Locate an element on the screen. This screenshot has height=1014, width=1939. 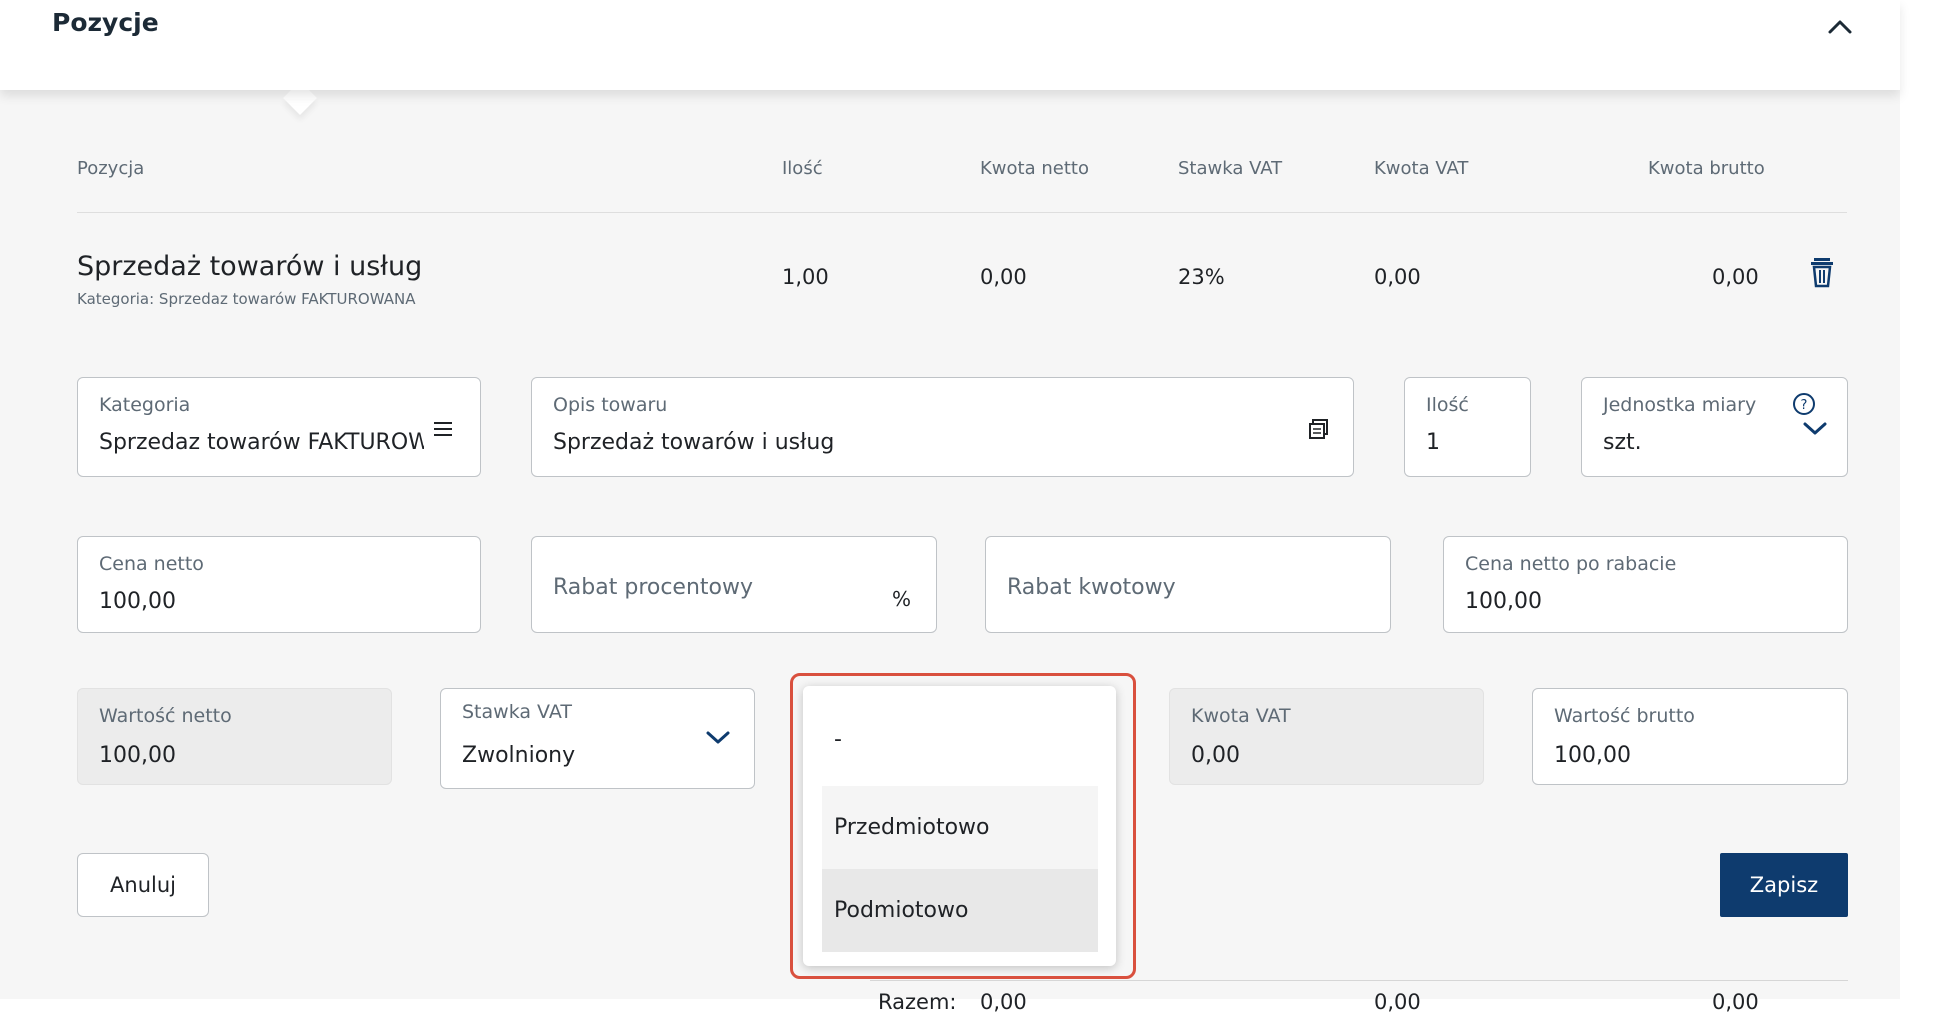
section-header: Pozycje is located at coordinates (950, 45).